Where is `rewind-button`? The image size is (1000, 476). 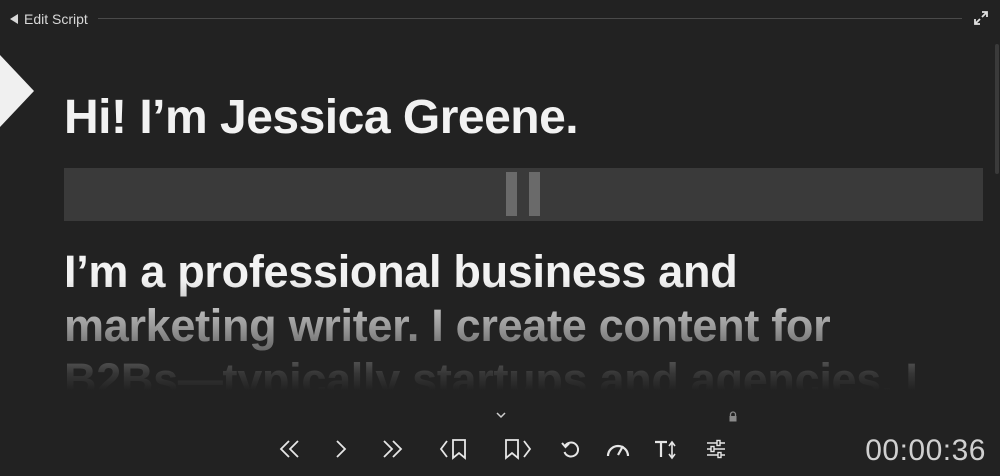 rewind-button is located at coordinates (290, 449).